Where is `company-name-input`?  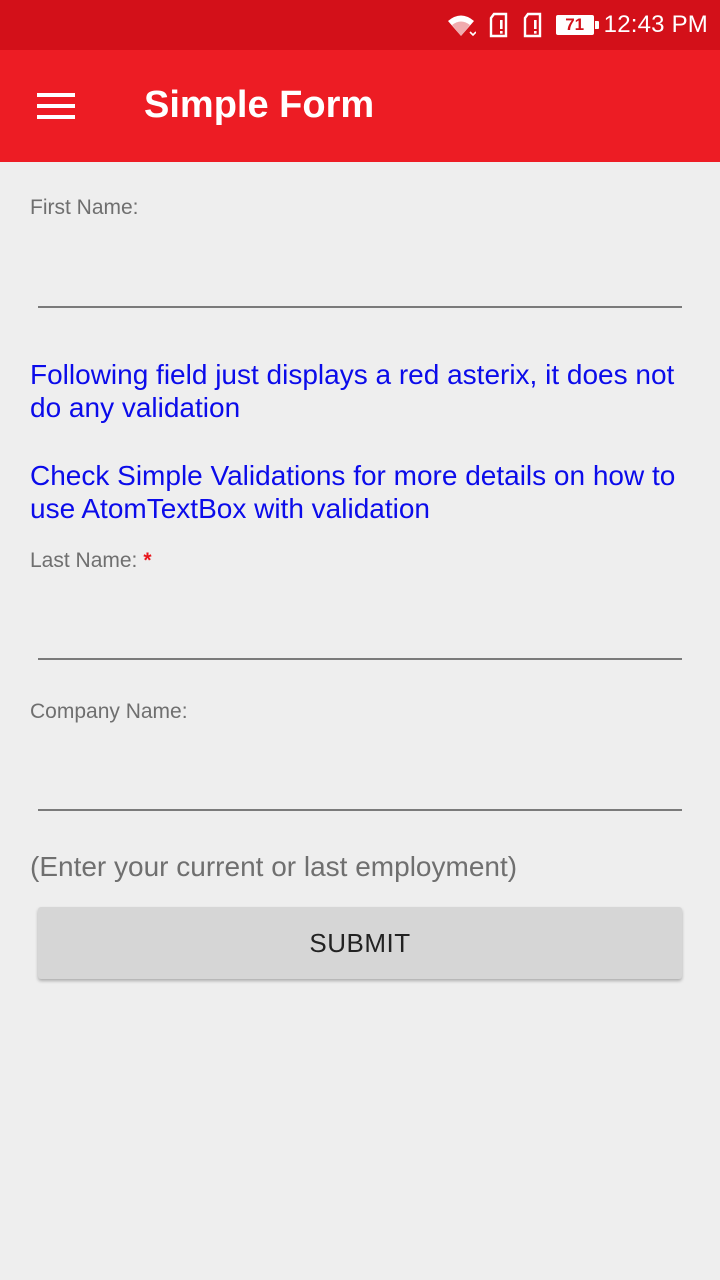
company-name-input is located at coordinates (360, 785).